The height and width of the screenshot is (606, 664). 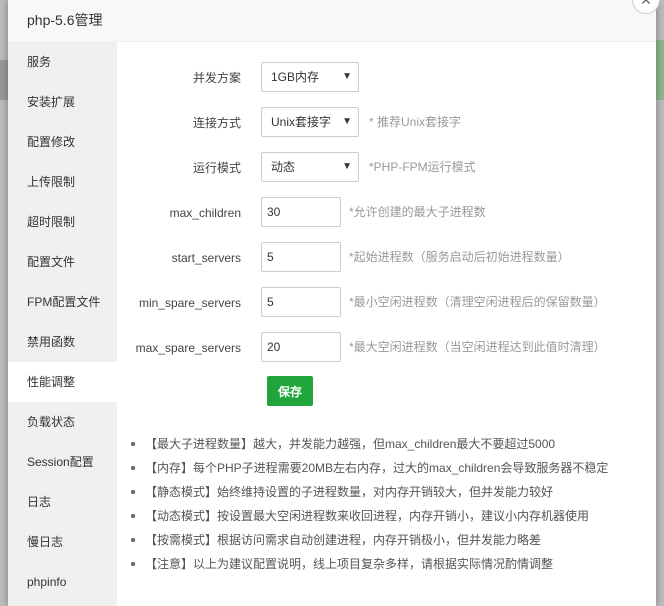 I want to click on sidebar-item-service: 服务, so click(x=62, y=62).